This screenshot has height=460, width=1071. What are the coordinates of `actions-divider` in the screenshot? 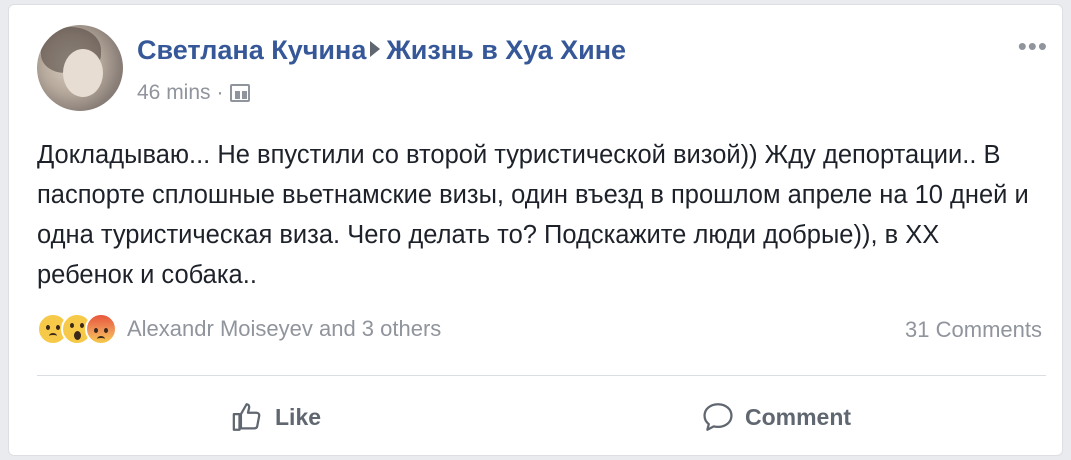 It's located at (541, 375).